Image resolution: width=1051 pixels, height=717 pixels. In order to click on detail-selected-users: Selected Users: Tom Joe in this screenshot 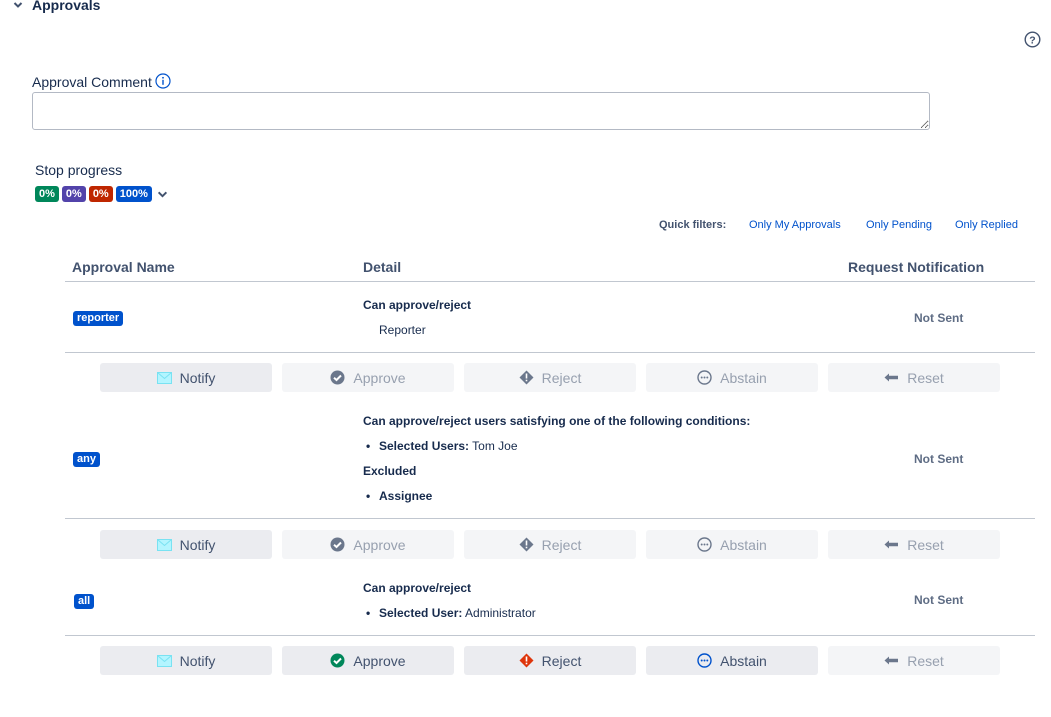, I will do `click(441, 446)`.